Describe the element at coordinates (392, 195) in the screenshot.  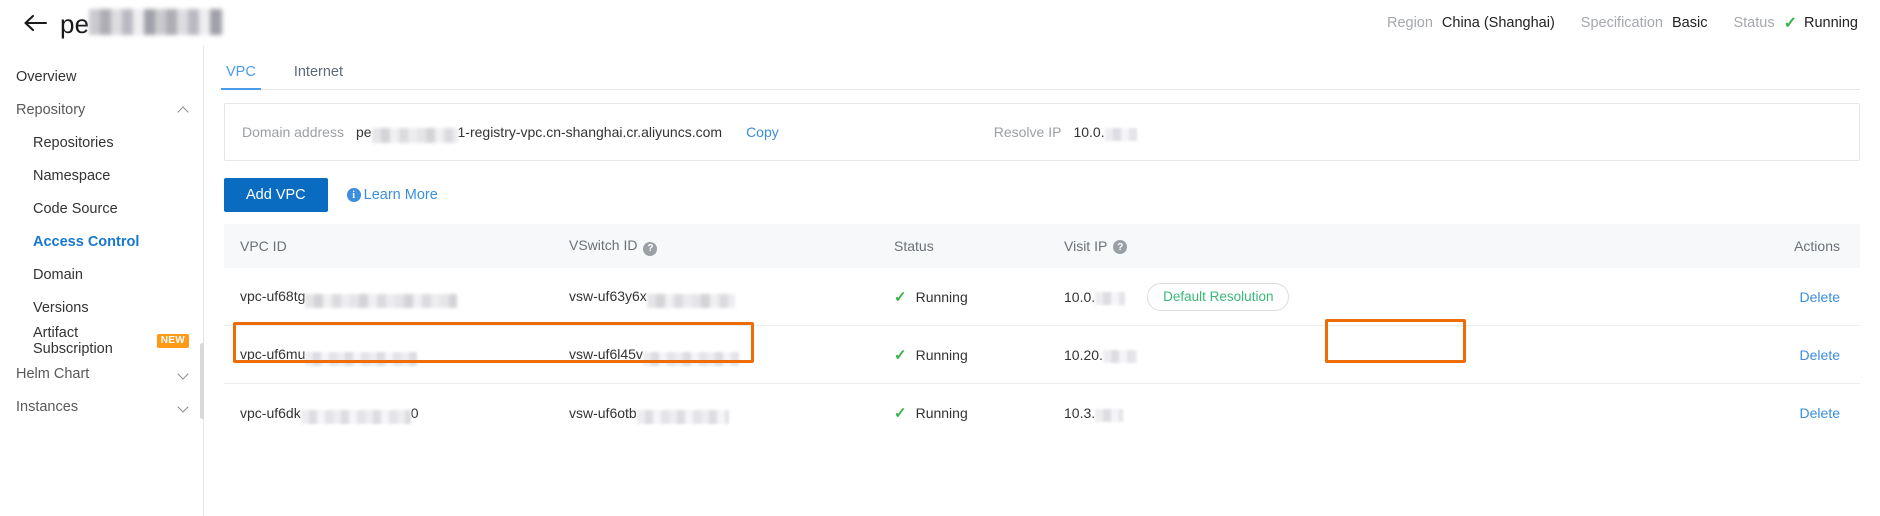
I see `learn-more-link: i Learn More` at that location.